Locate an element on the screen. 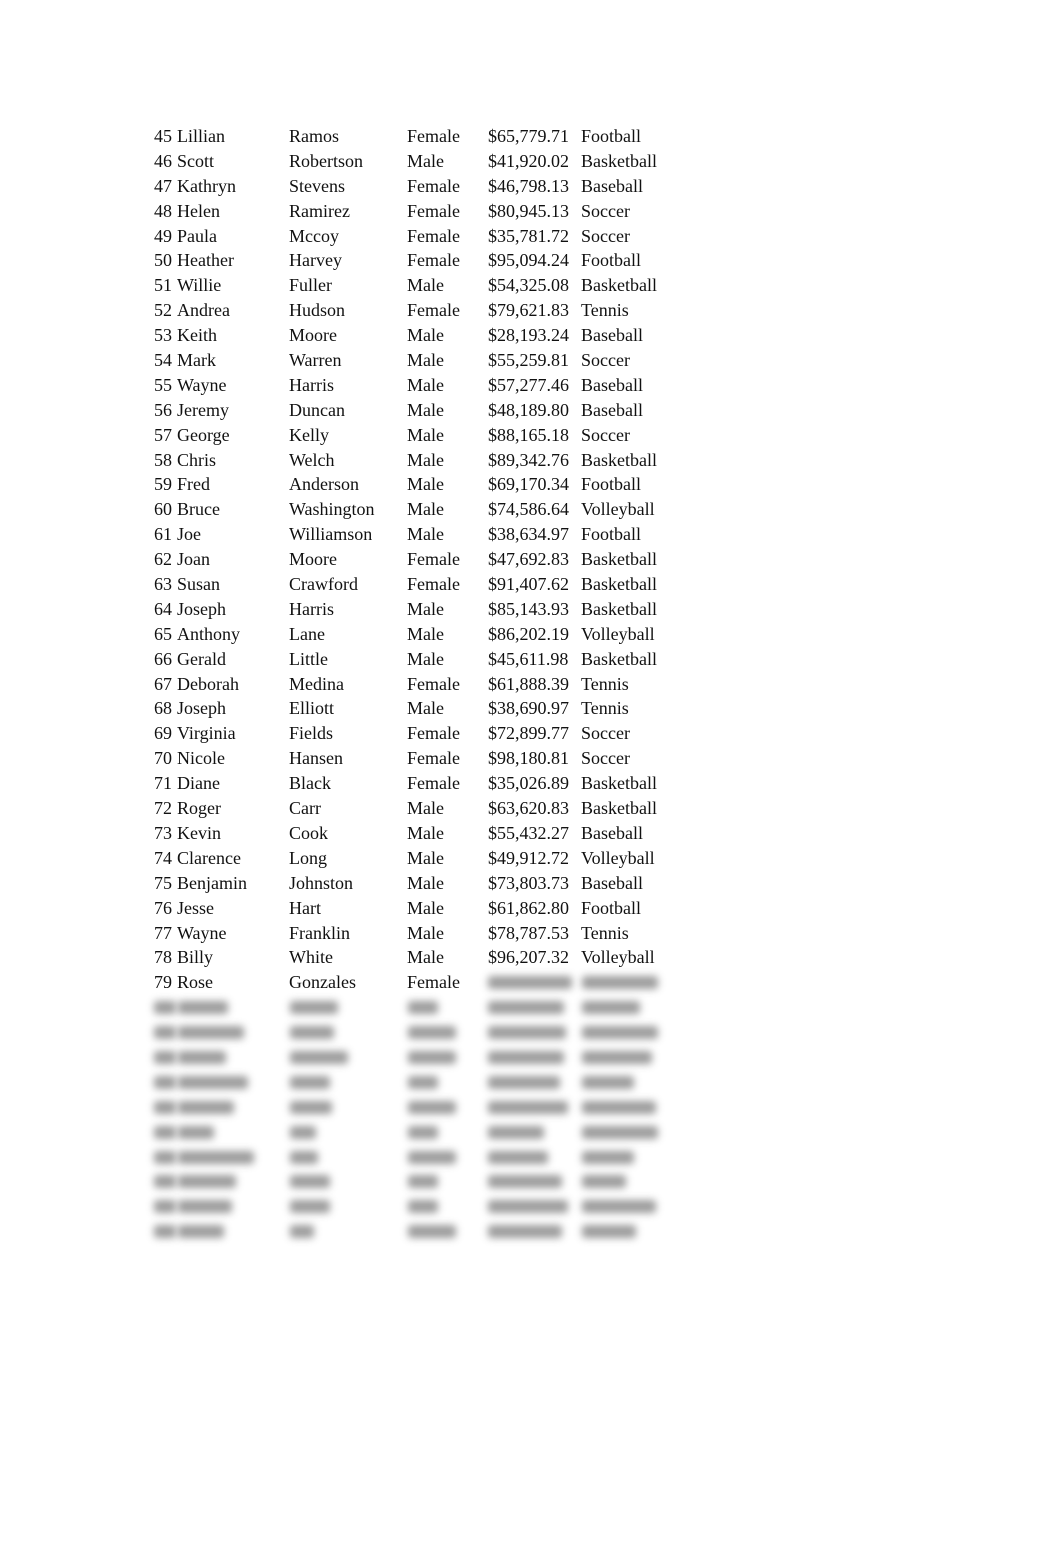  row-id-cell: 61 is located at coordinates (163, 534).